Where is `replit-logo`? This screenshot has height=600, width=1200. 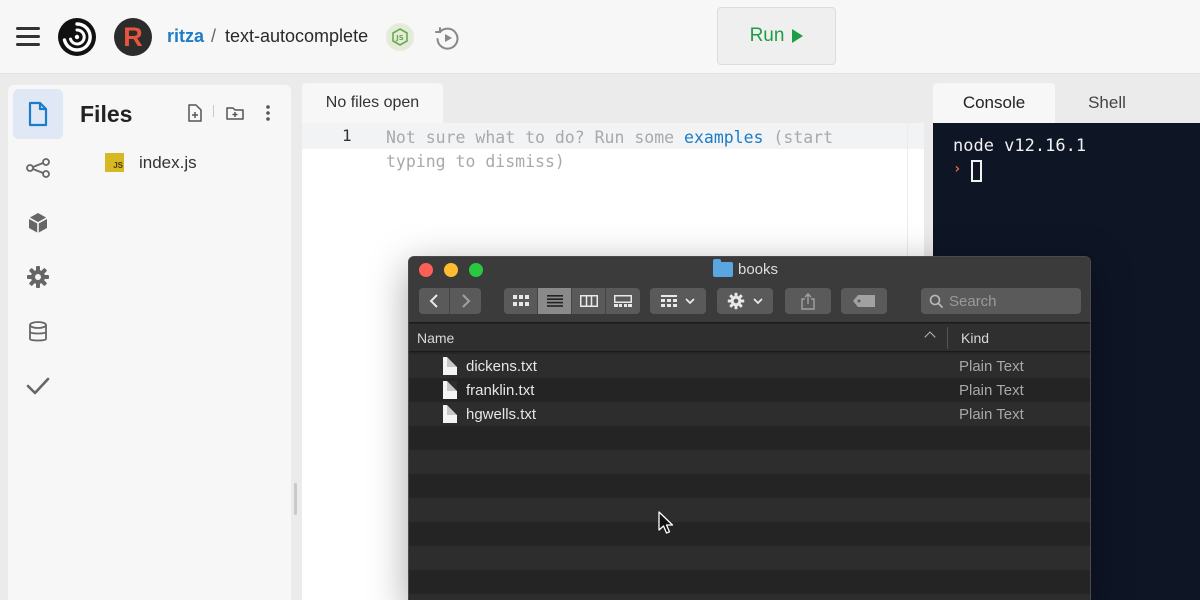 replit-logo is located at coordinates (77, 37).